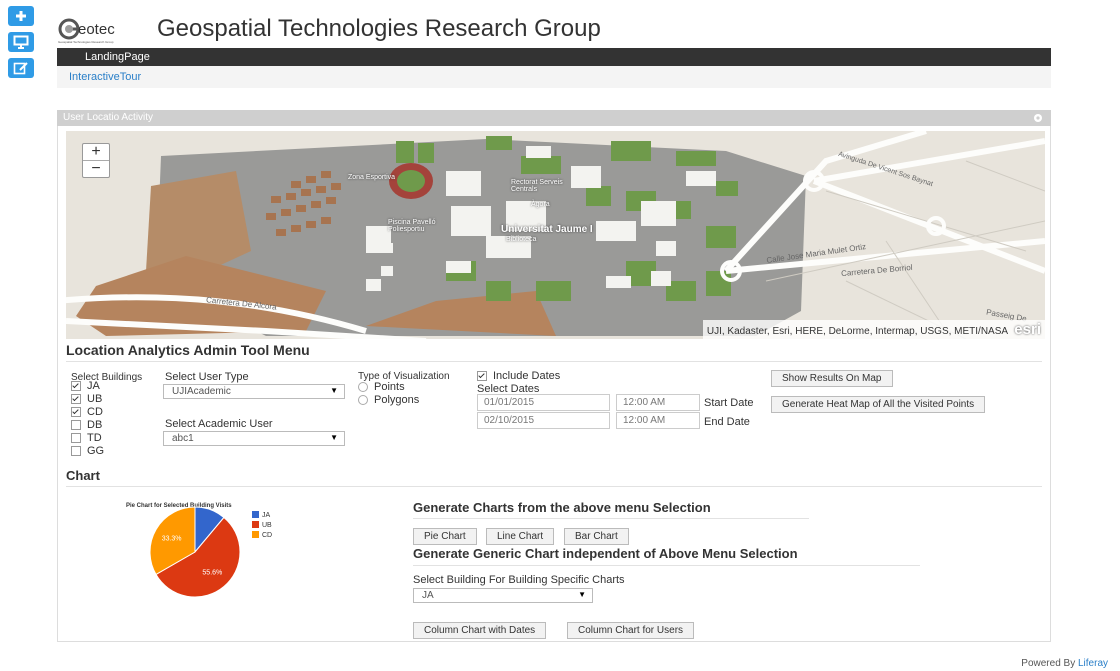 The height and width of the screenshot is (671, 1120). I want to click on map-label-agora: Àgora, so click(540, 204).